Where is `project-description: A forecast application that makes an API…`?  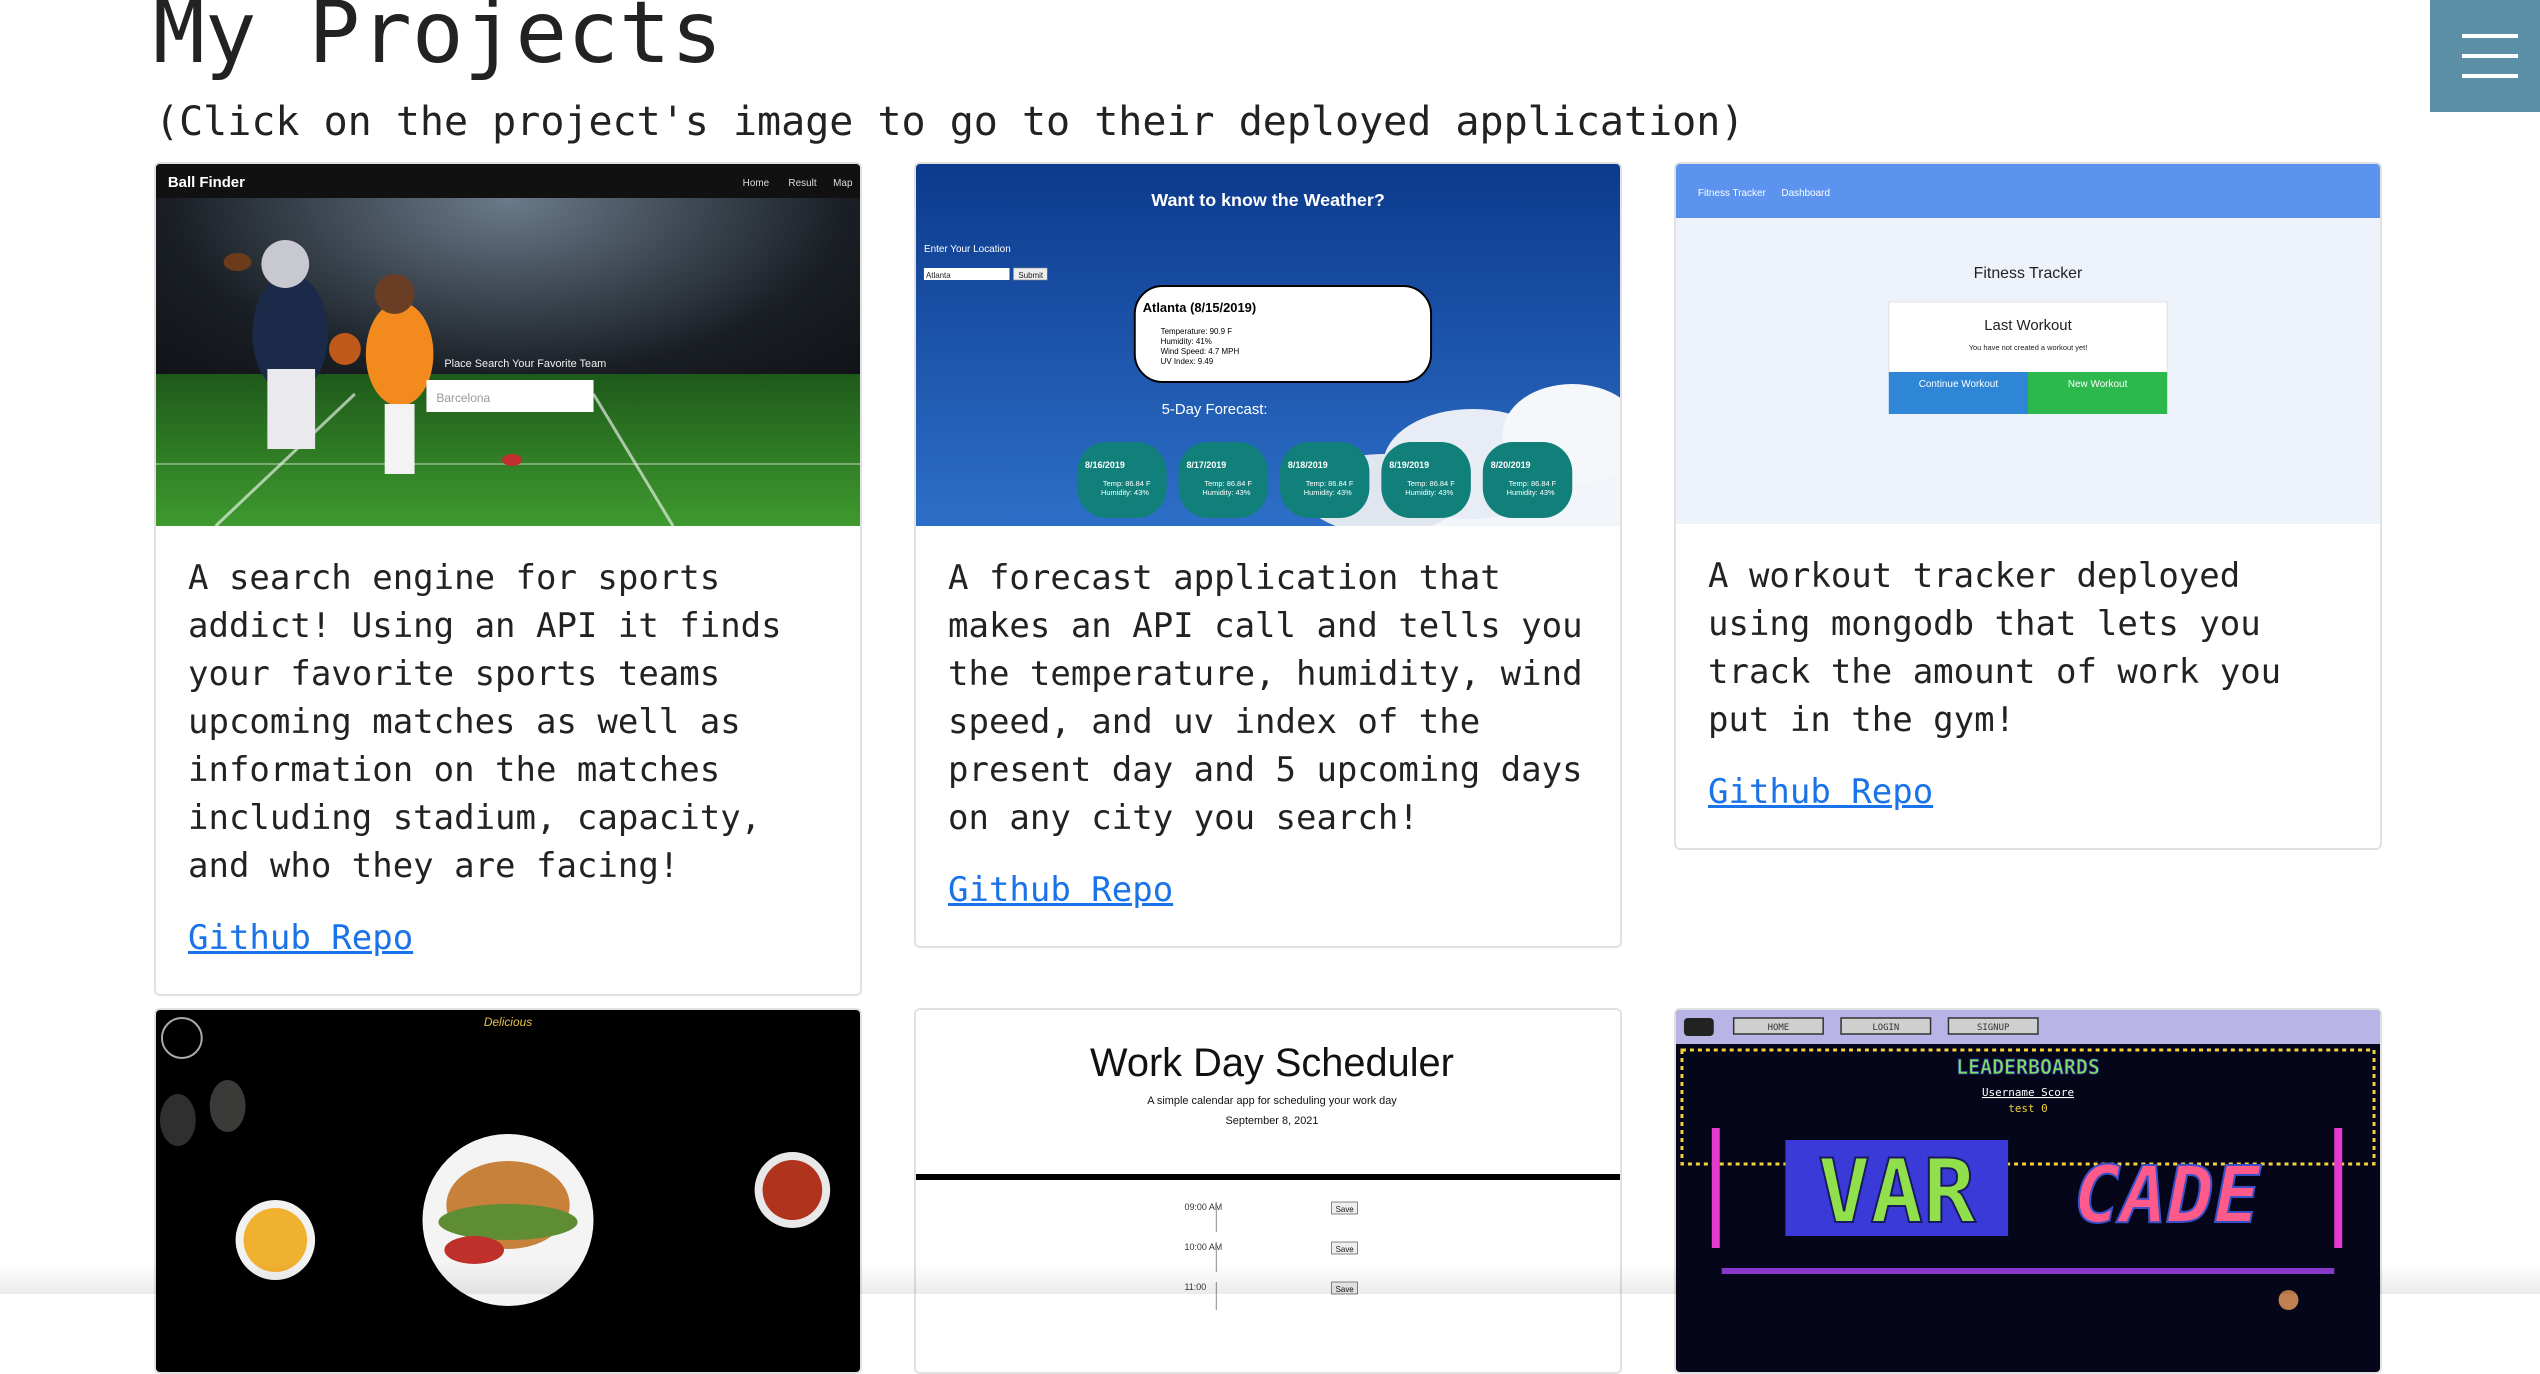 project-description: A forecast application that makes an API… is located at coordinates (1265, 698).